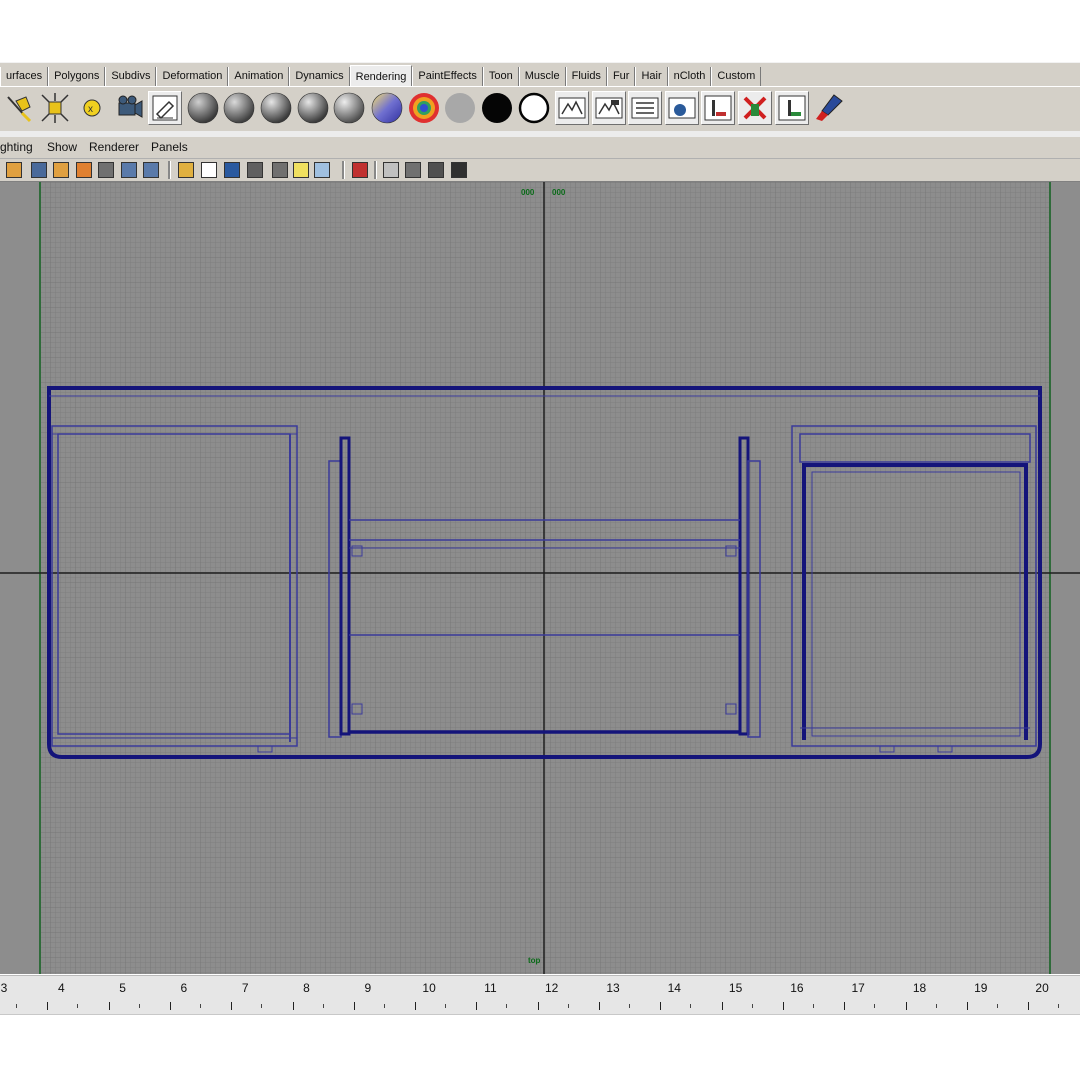 Image resolution: width=1080 pixels, height=1080 pixels. Describe the element at coordinates (500, 76) in the screenshot. I see `shelf-tab-toon: Toon` at that location.